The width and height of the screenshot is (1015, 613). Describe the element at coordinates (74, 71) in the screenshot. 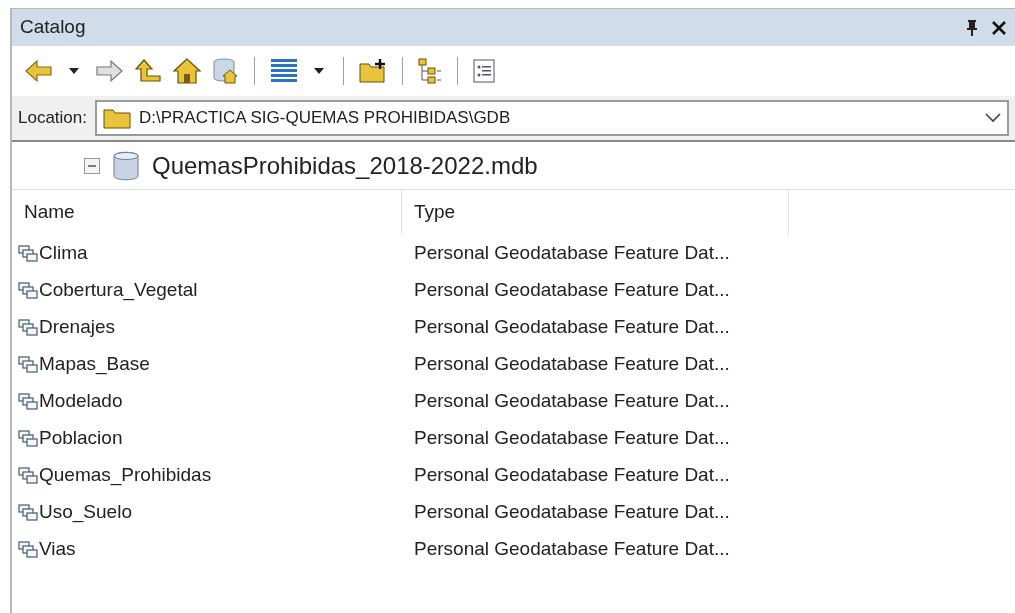

I see `back-dropdown-caret-icon` at that location.